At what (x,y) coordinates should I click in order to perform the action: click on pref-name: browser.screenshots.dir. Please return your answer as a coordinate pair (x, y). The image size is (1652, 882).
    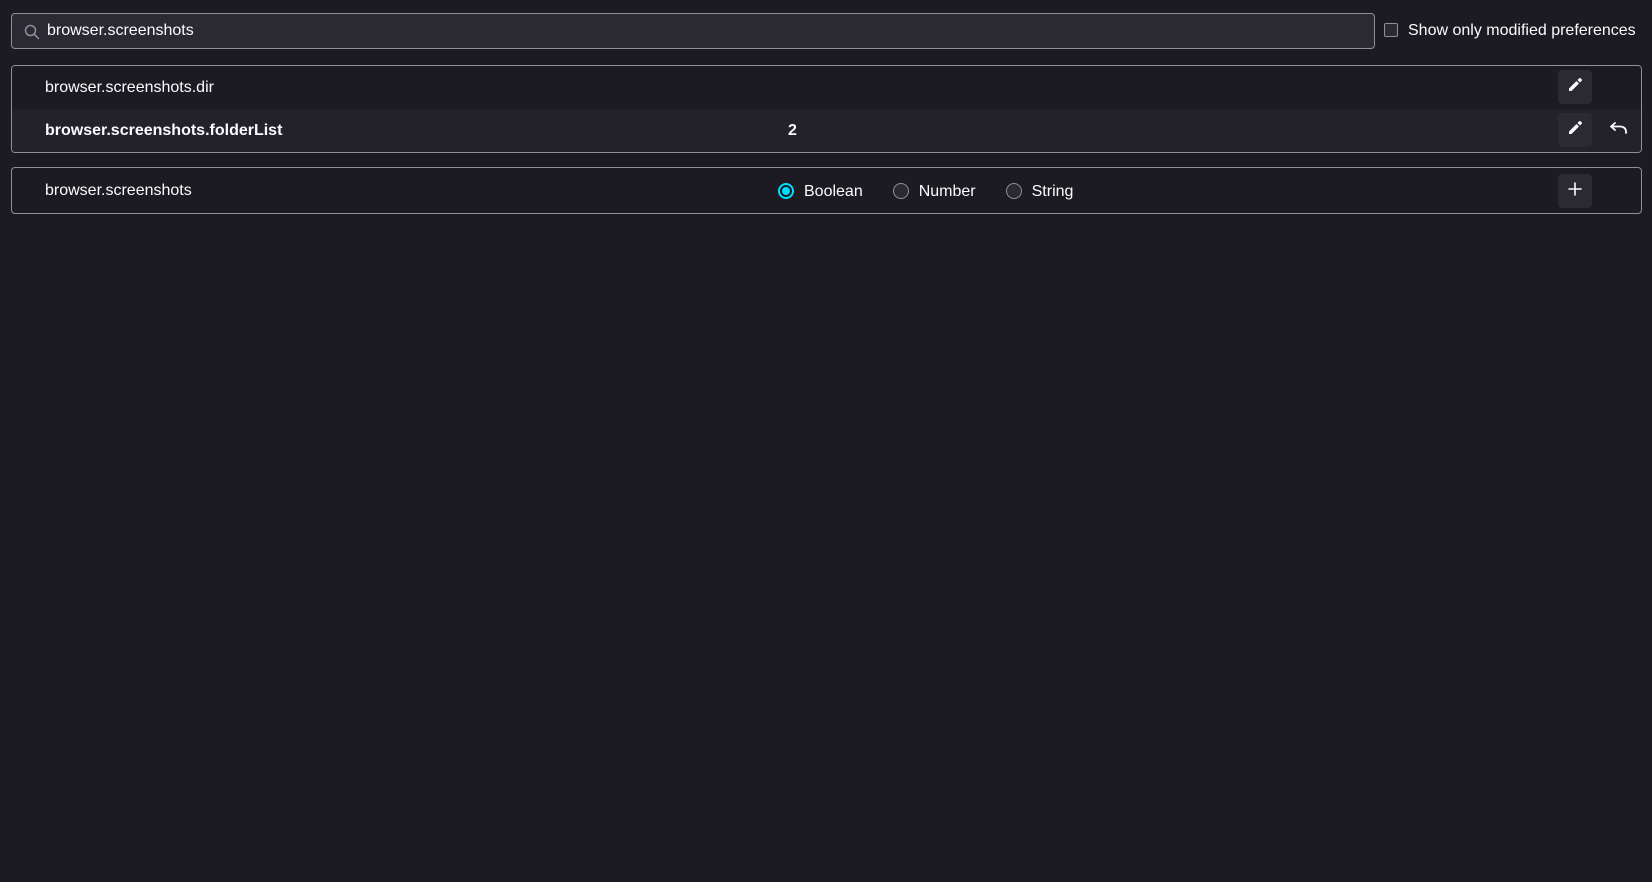
    Looking at the image, I should click on (129, 87).